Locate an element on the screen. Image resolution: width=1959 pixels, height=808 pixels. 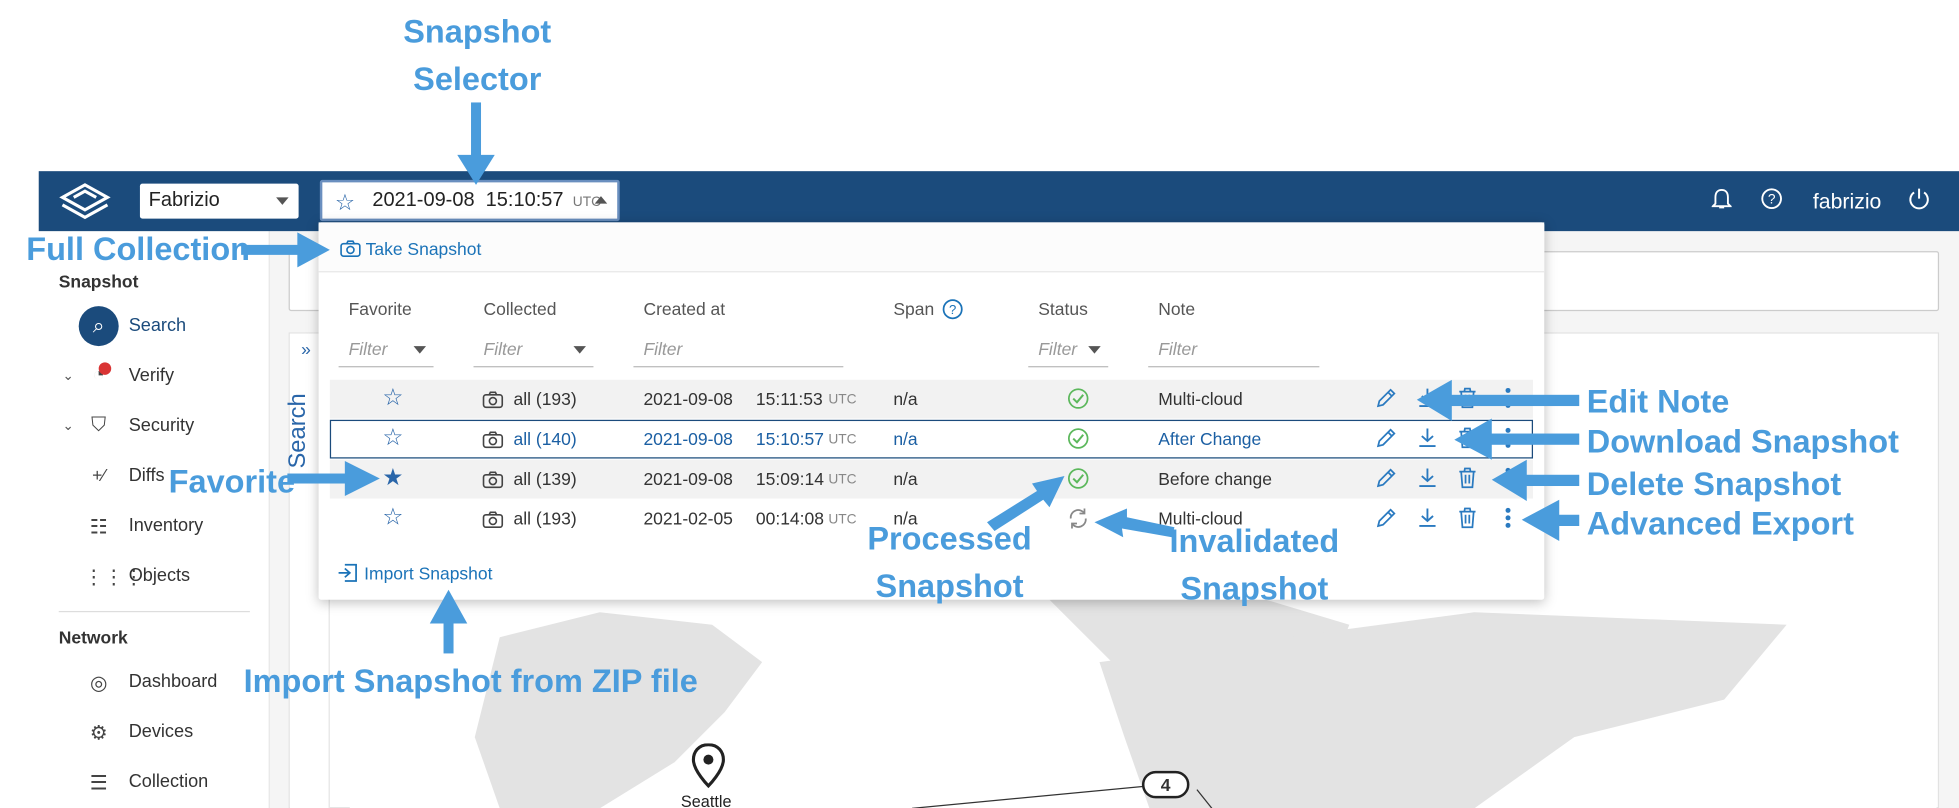
sidebar-divider is located at coordinates (154, 611).